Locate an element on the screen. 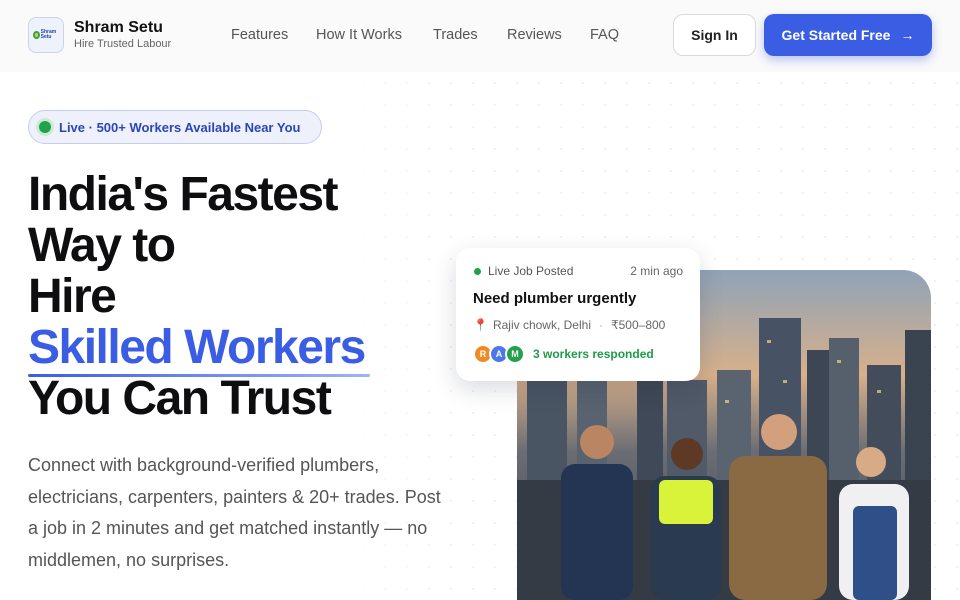 This screenshot has height=600, width=960. nav-link-reviews: Reviews is located at coordinates (534, 35).